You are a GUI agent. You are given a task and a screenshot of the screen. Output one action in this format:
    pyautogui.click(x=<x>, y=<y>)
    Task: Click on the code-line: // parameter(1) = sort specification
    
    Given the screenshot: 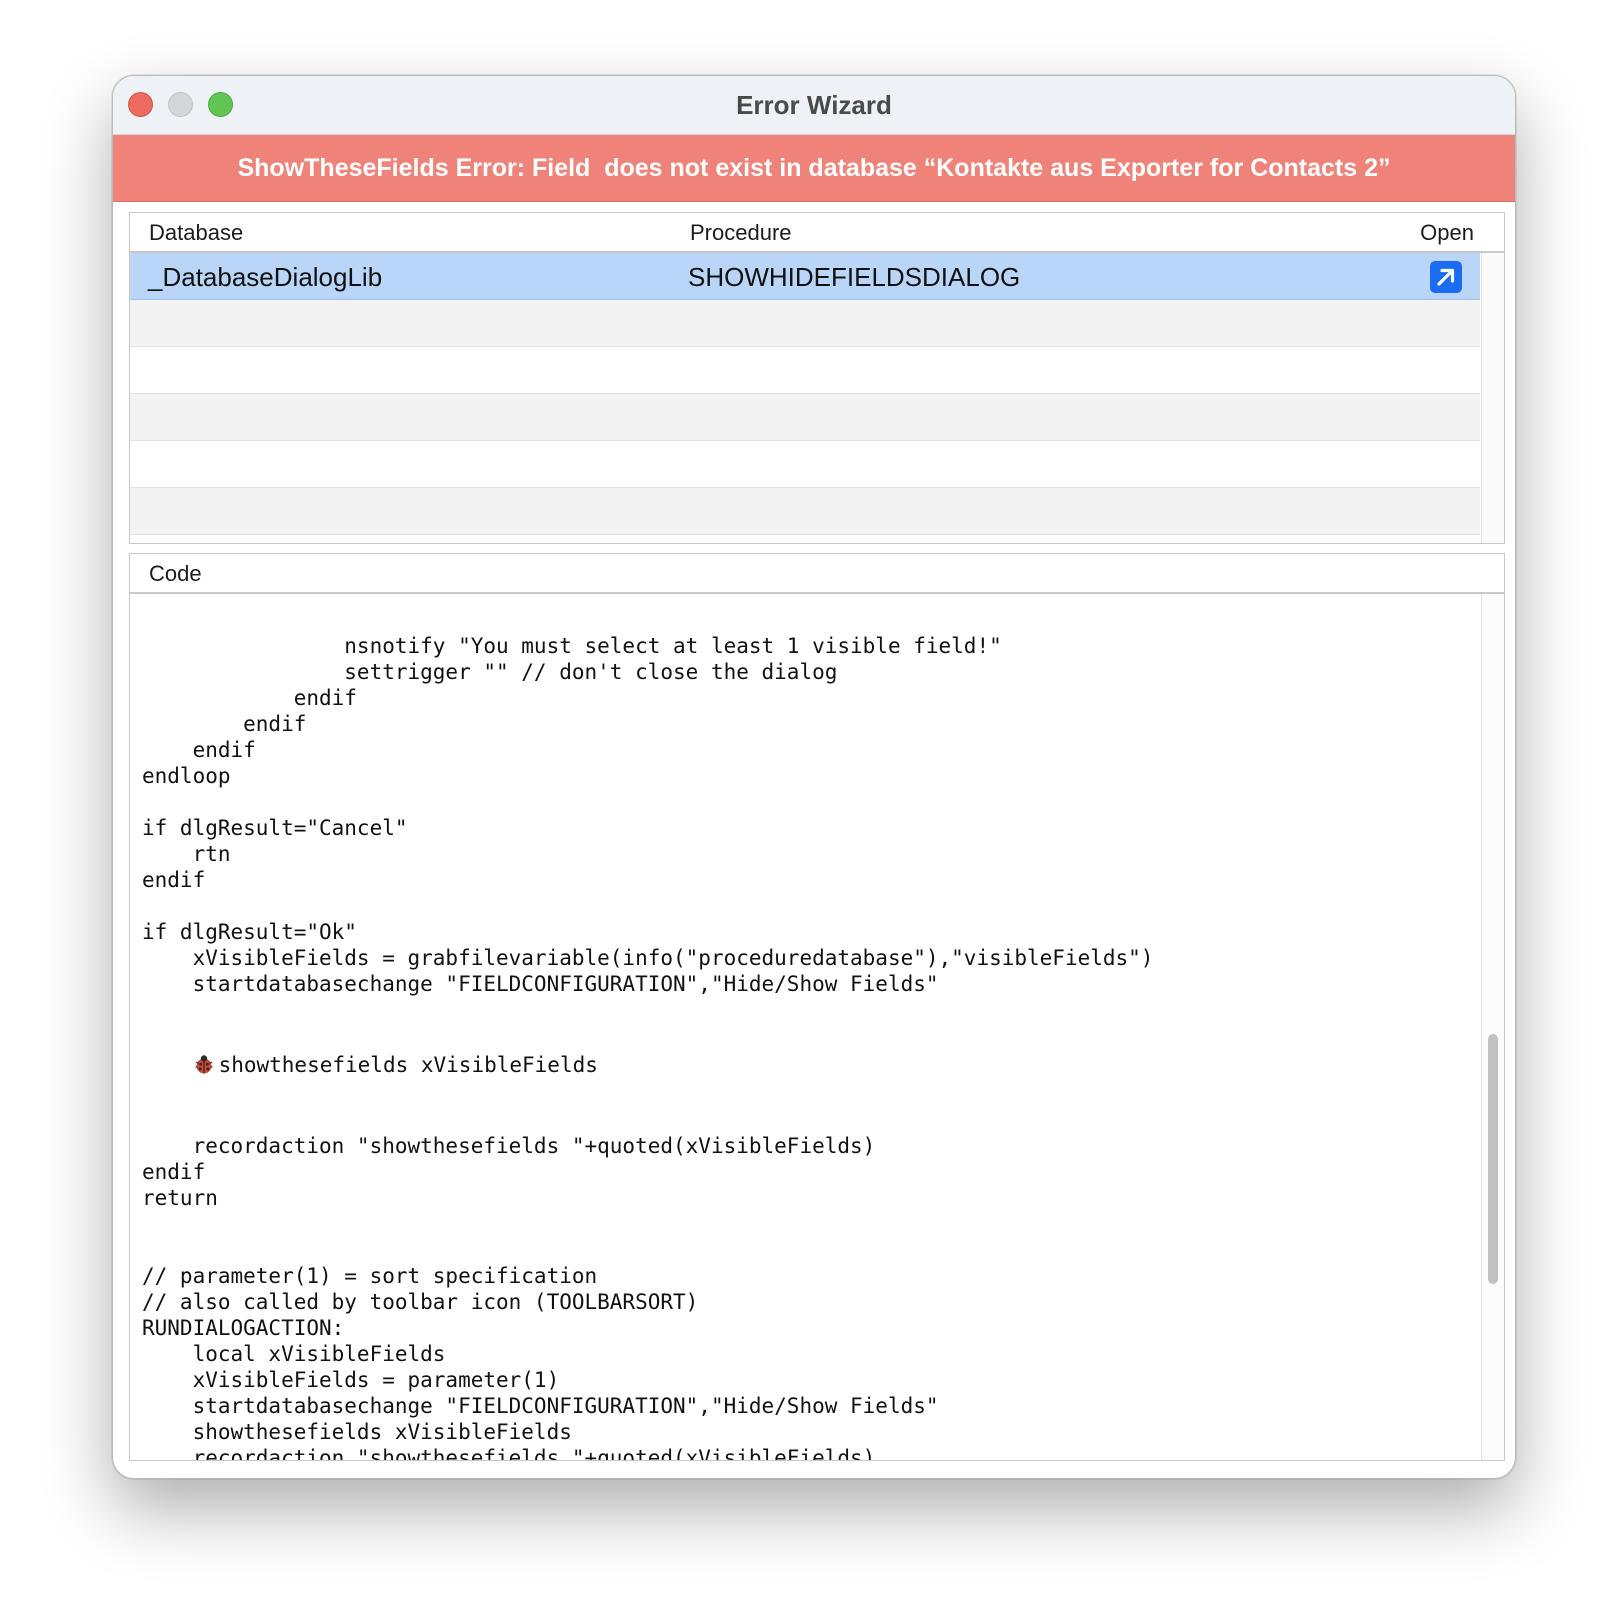 What is the action you would take?
    pyautogui.click(x=647, y=1276)
    